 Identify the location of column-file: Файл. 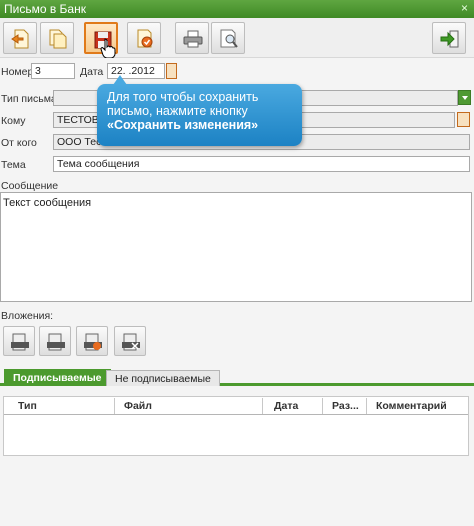
(138, 406).